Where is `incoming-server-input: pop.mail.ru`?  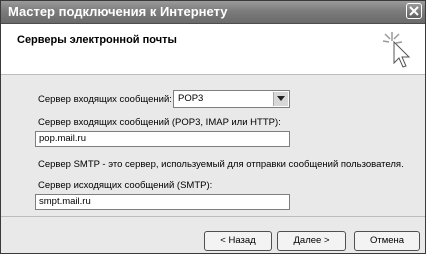 incoming-server-input: pop.mail.ru is located at coordinates (162, 139).